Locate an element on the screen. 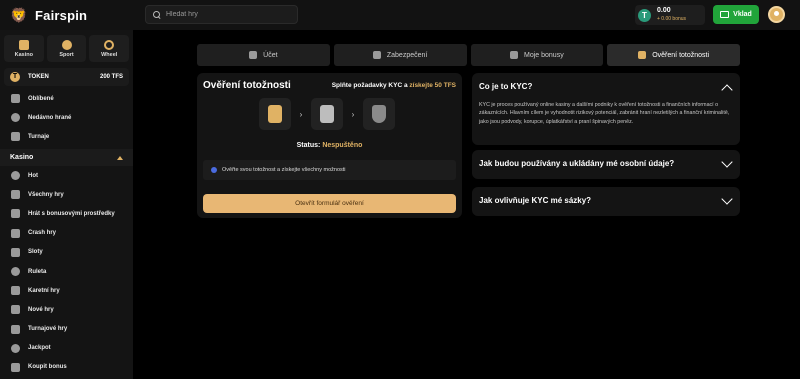 The image size is (800, 379). tab-security: Zabezpečení is located at coordinates (400, 55).